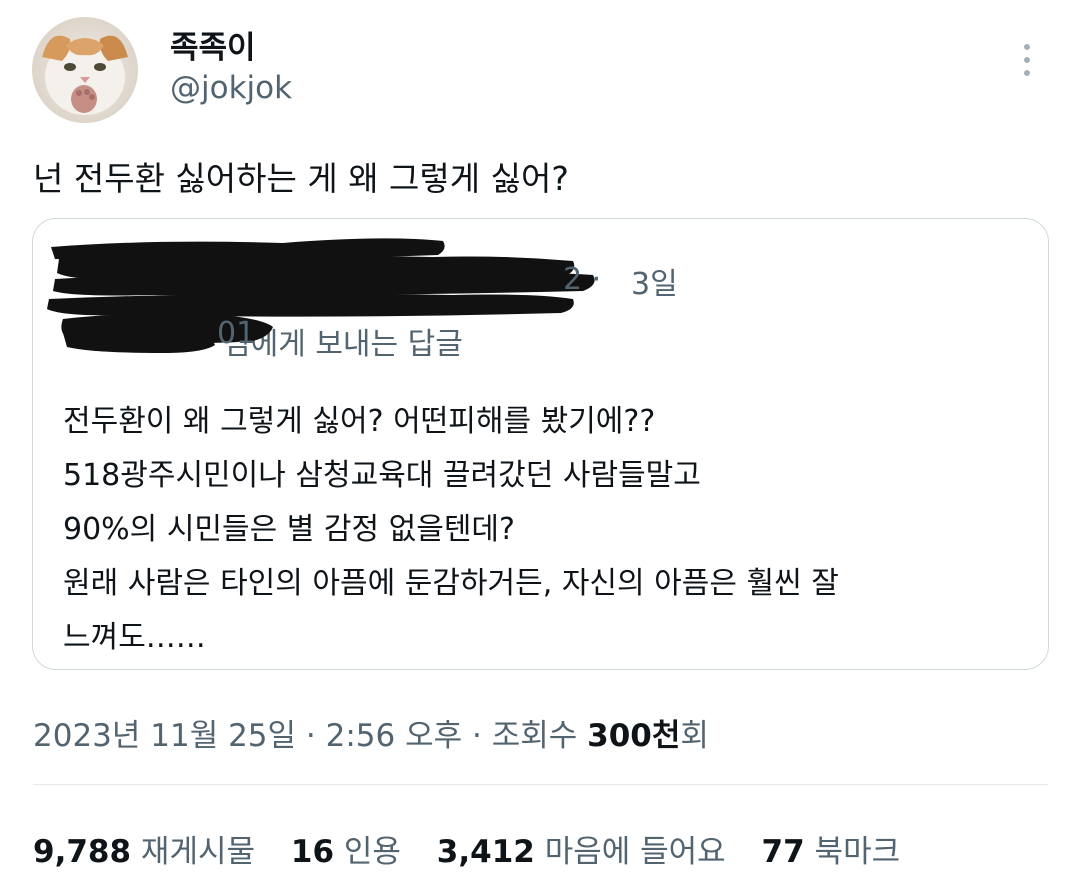  What do you see at coordinates (451, 583) in the screenshot?
I see `quoted-tweet-line: 원래 사람은 타인의 아픔에 둔감하거든, 자신의 아픔은 훨씬 잘` at bounding box center [451, 583].